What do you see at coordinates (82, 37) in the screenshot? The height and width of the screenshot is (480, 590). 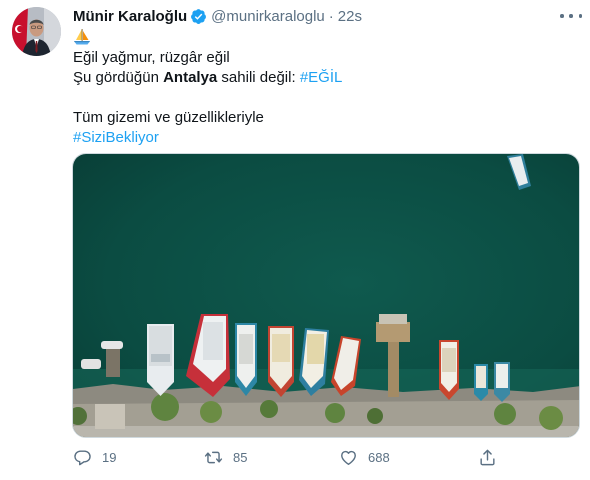 I see `sailboat-emoji-icon` at bounding box center [82, 37].